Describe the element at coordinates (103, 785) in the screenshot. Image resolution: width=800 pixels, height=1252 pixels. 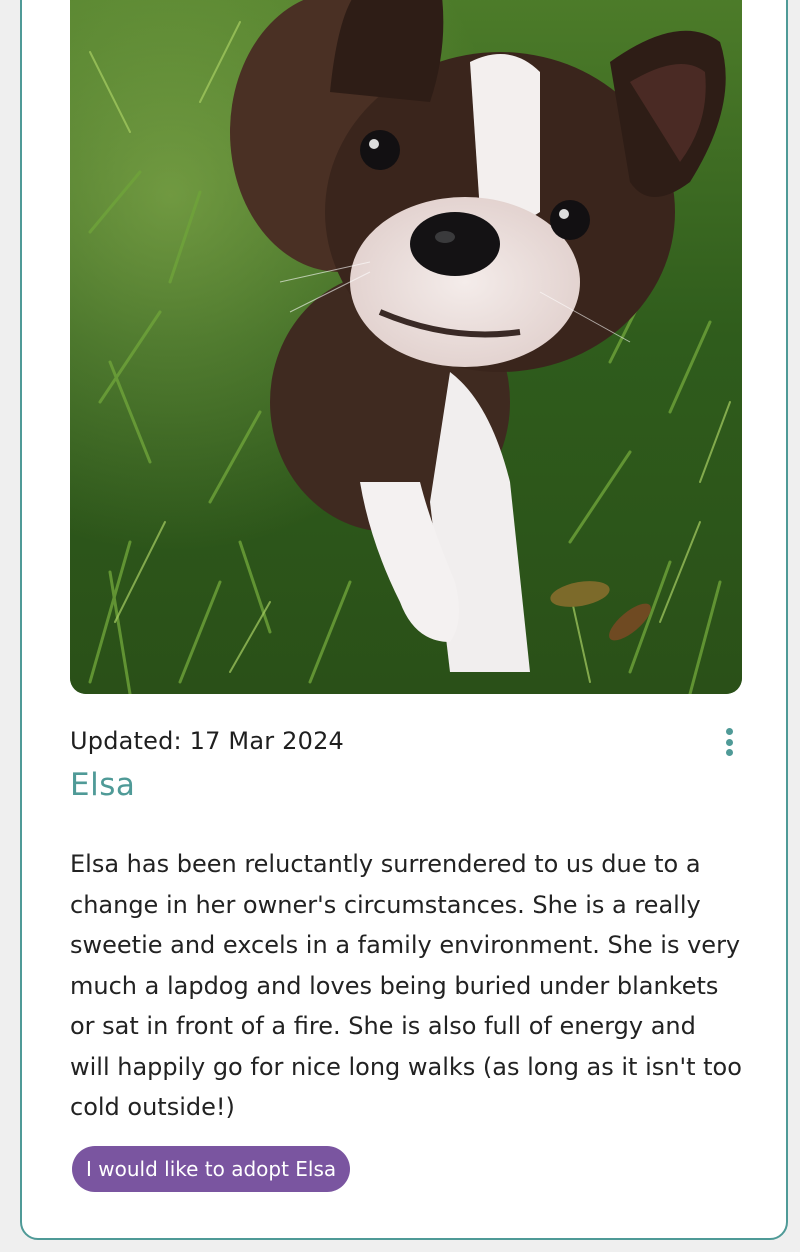
I see `pet-name: Elsa` at that location.